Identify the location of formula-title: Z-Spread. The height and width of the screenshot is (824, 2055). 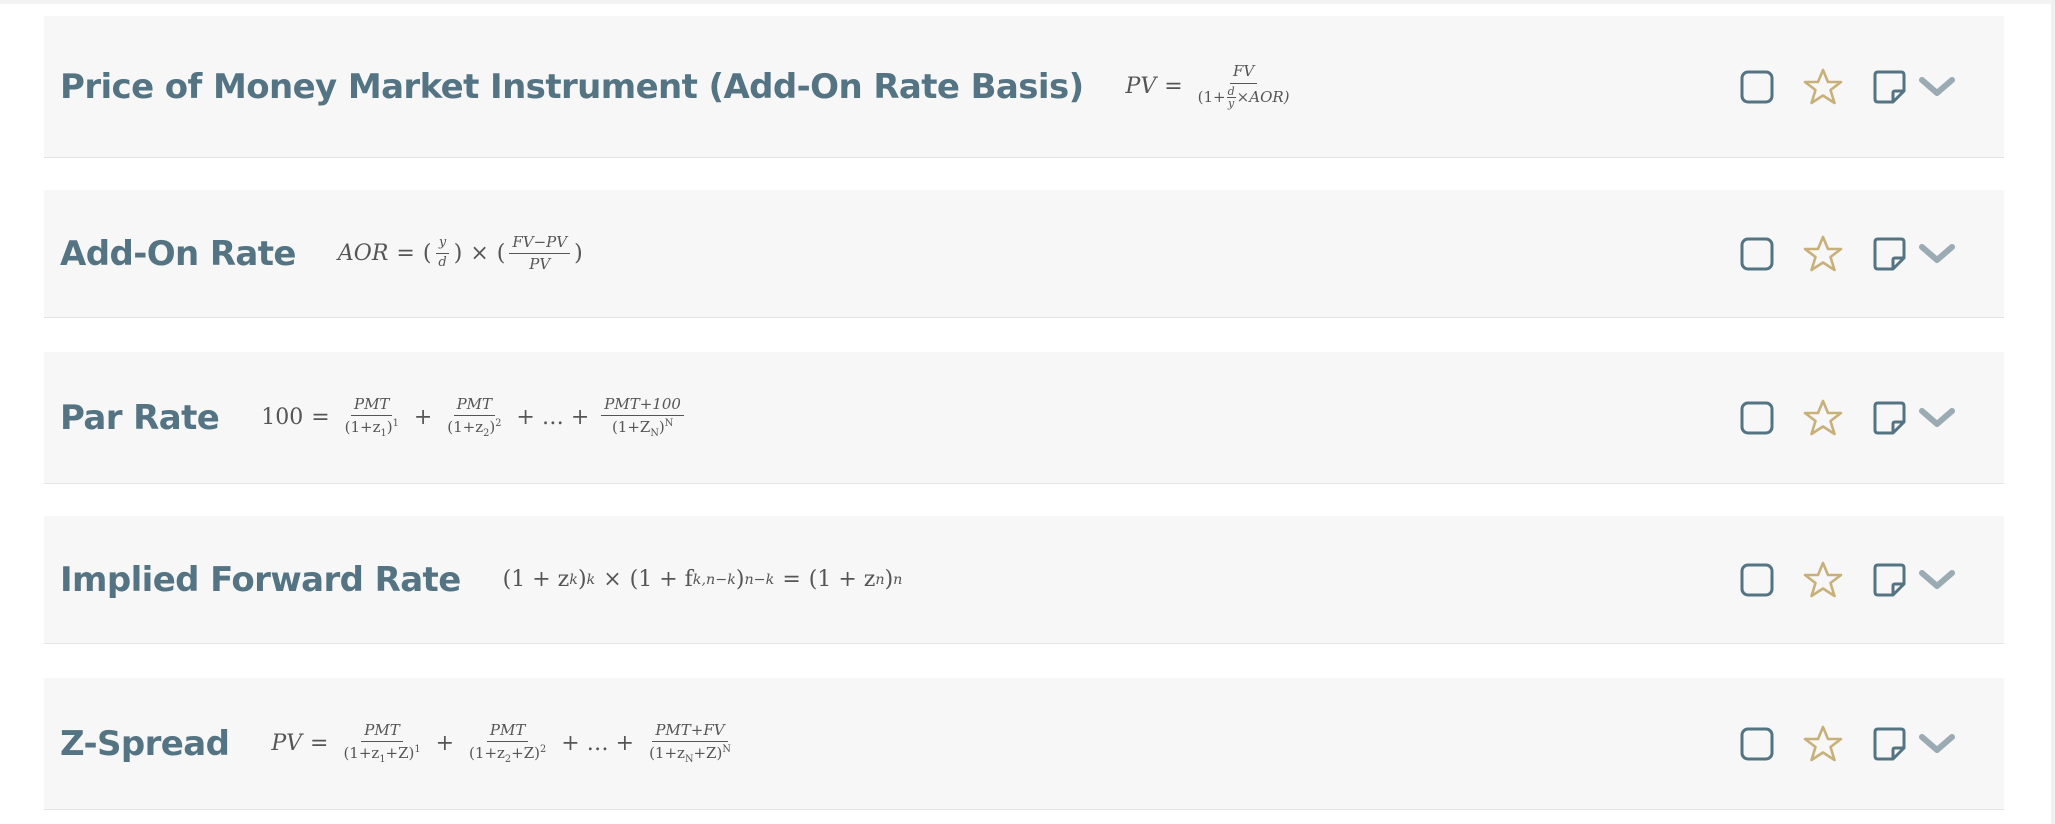
(145, 744).